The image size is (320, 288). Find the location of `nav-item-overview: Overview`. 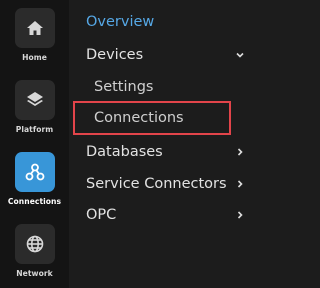

nav-item-overview: Overview is located at coordinates (163, 22).